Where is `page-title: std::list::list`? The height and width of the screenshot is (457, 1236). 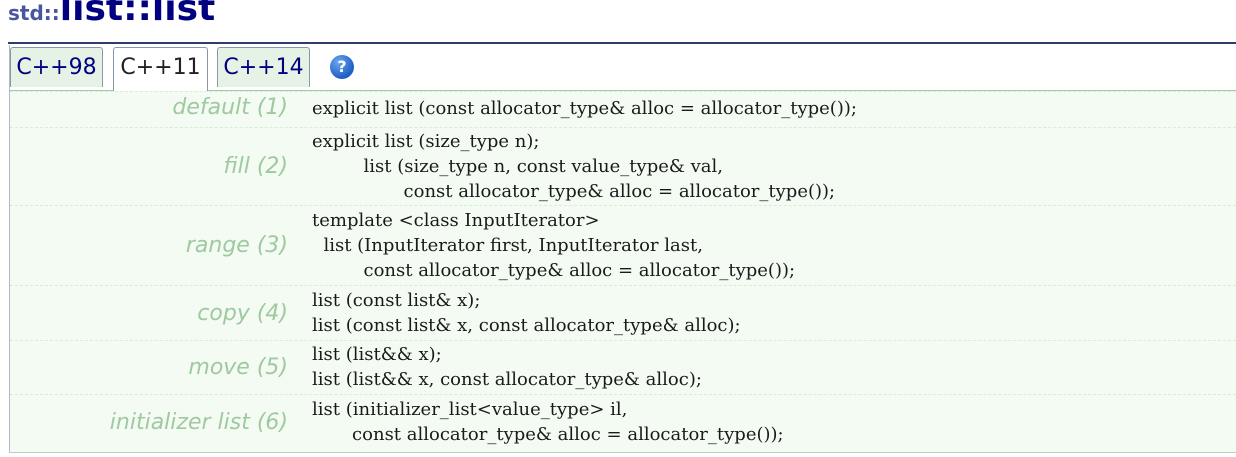 page-title: std::list::list is located at coordinates (111, 14).